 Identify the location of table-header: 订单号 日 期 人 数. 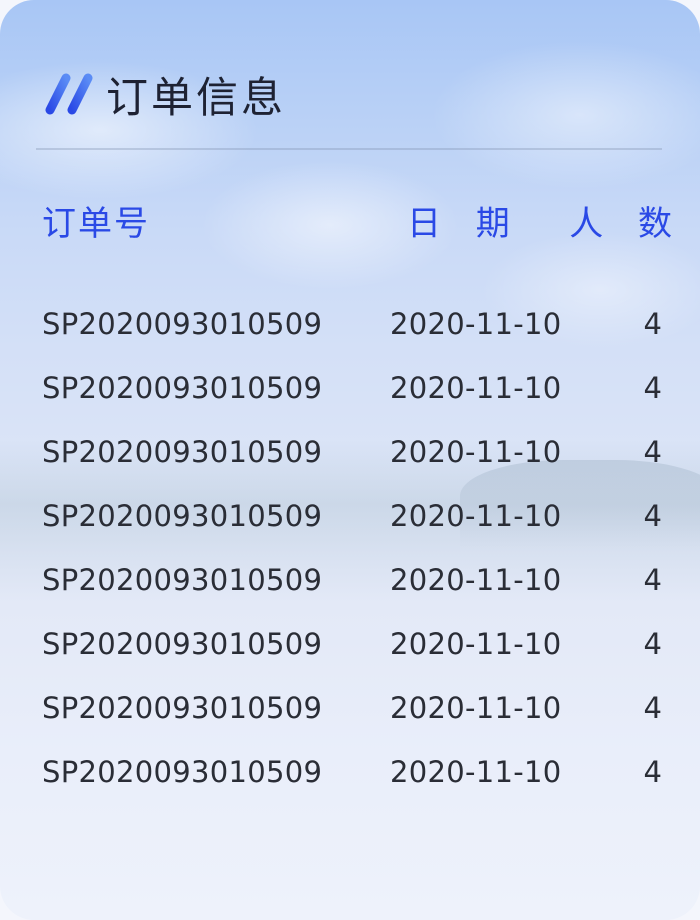
(350, 218).